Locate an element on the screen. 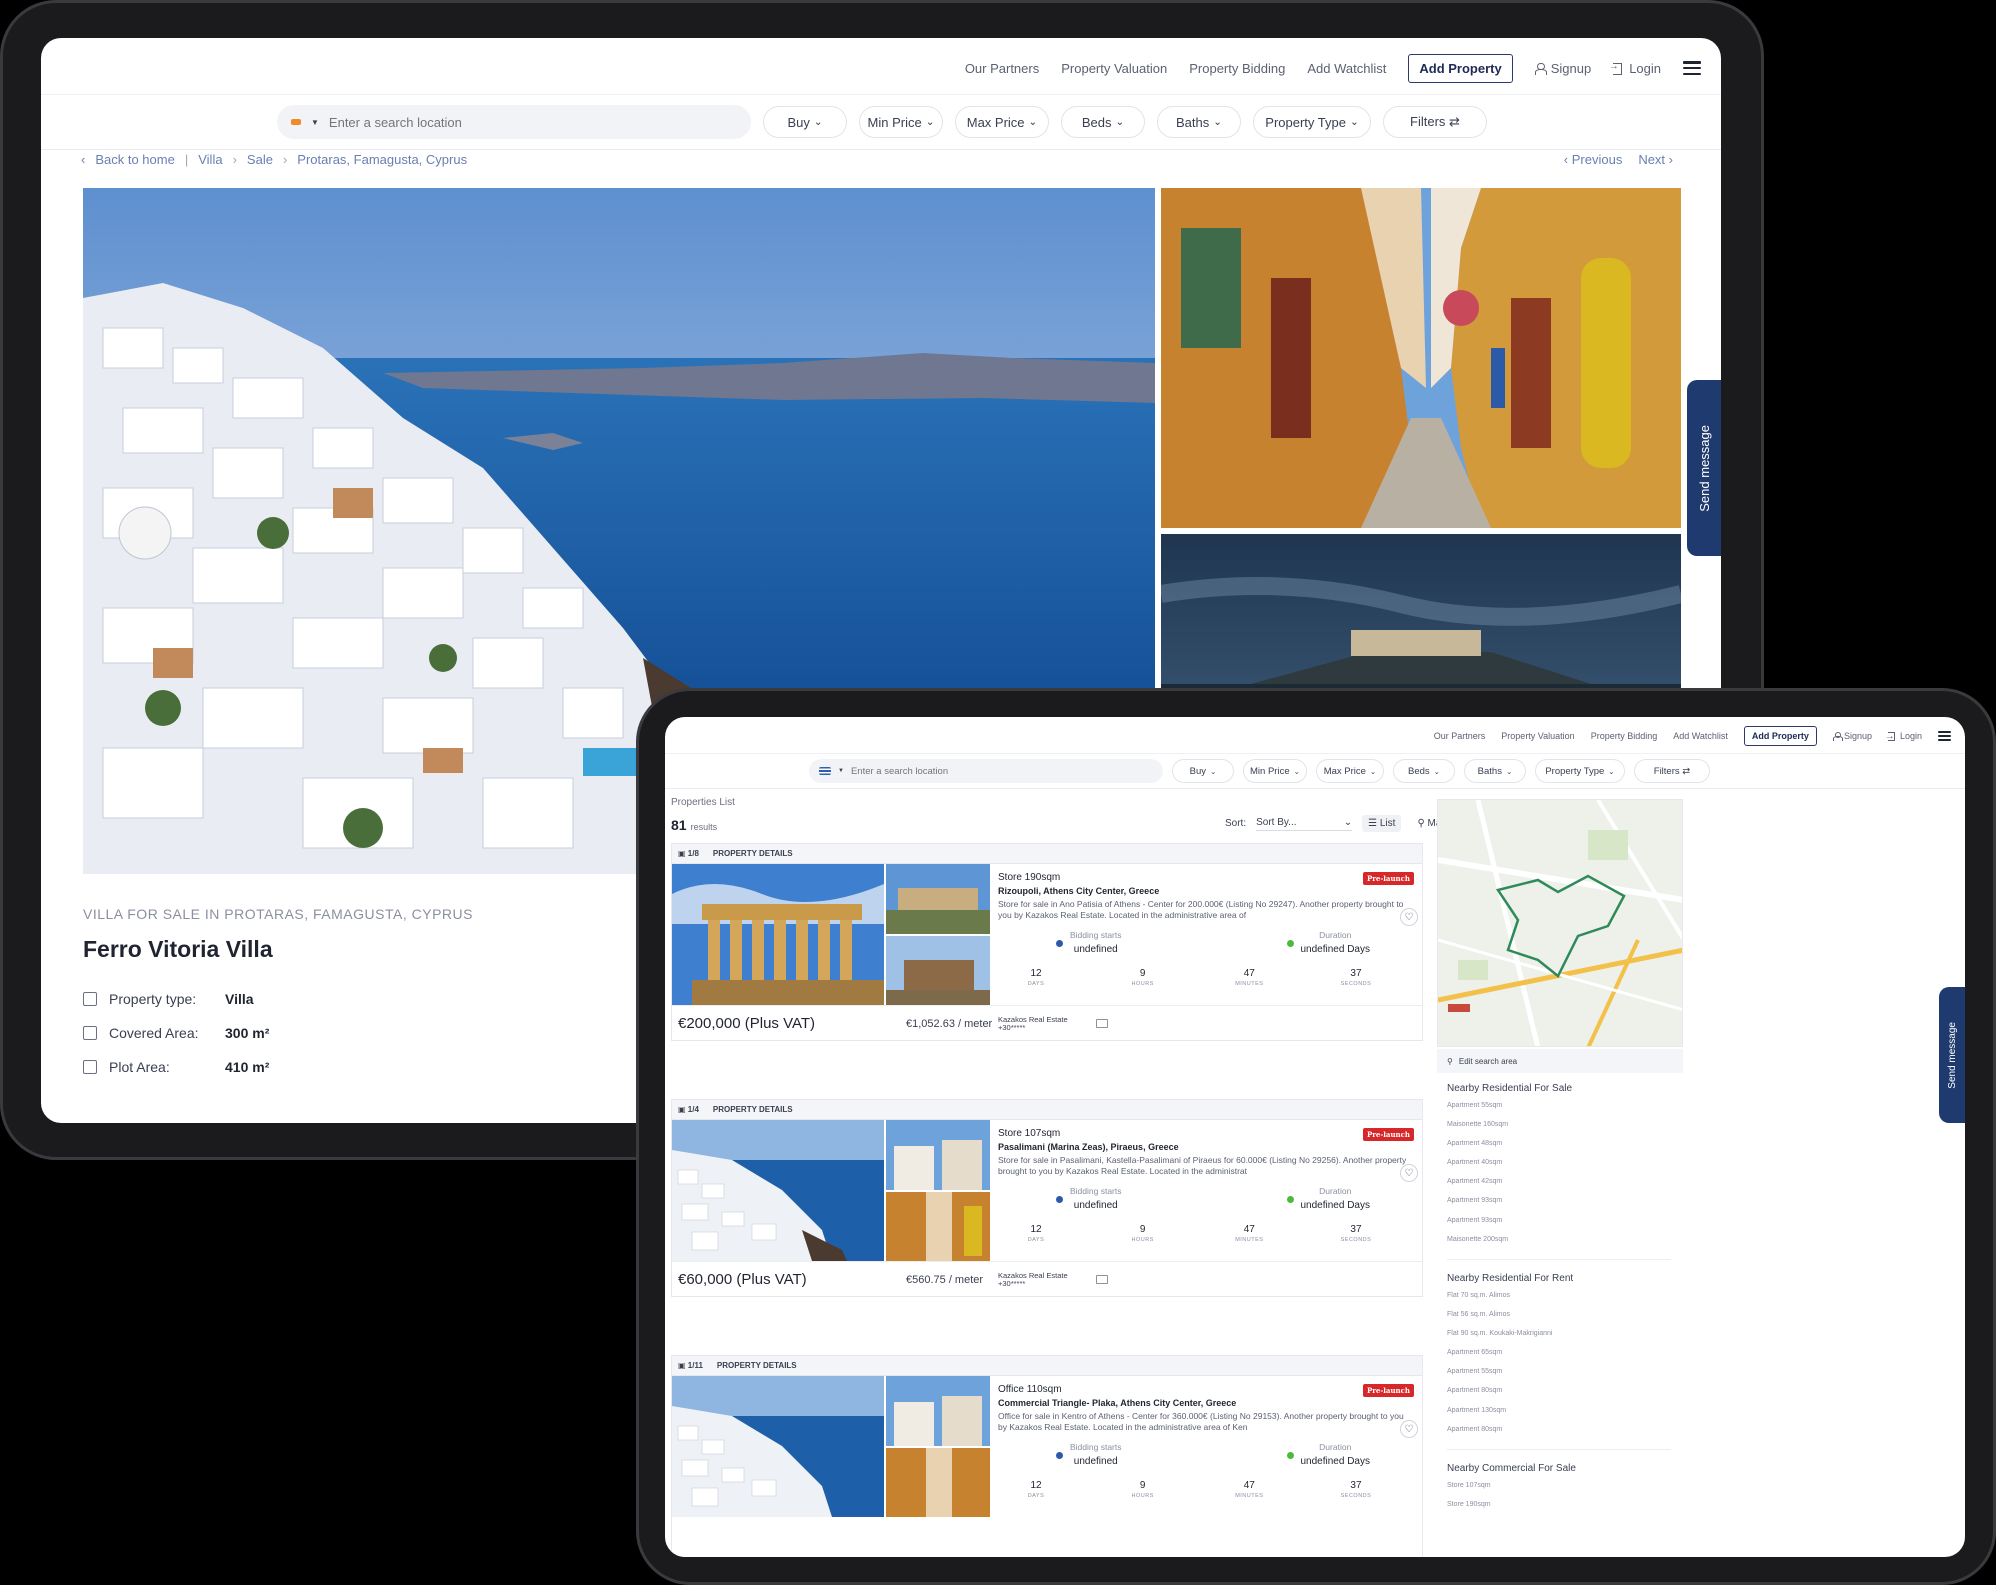  nearby-item: Apartment 42sqm is located at coordinates (1567, 1185).